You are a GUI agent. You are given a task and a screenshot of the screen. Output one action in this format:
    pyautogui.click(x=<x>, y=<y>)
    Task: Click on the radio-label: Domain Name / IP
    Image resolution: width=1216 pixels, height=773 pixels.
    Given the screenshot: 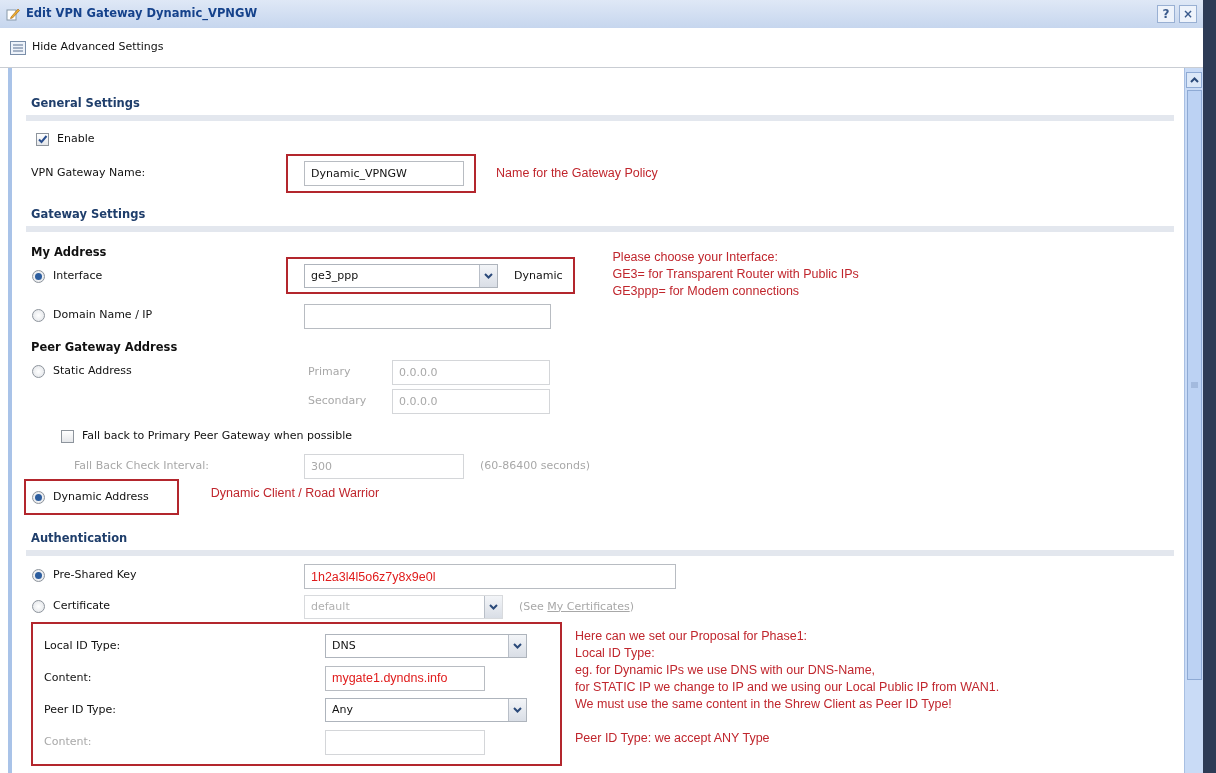 What is the action you would take?
    pyautogui.click(x=103, y=314)
    